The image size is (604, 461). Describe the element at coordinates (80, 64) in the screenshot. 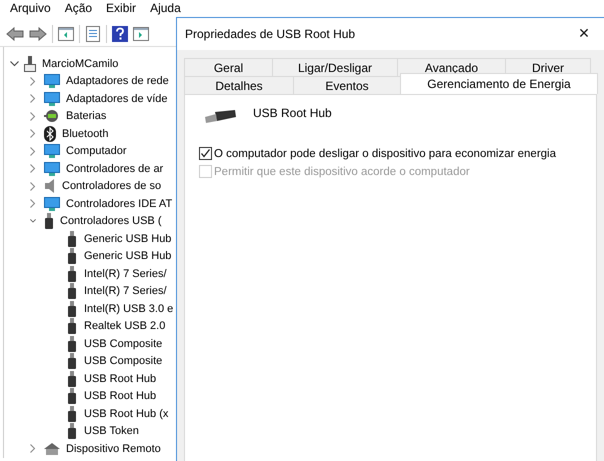

I see `tree-item: MarcioMCamilo` at that location.